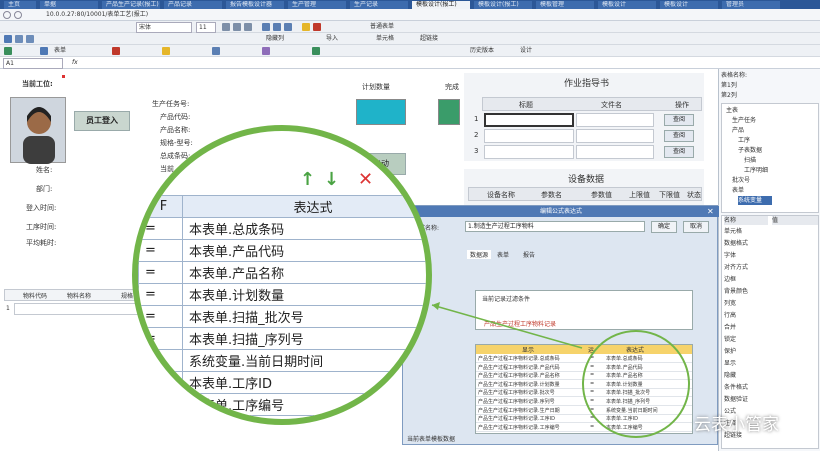 Image resolution: width=820 pixels, height=451 pixels. What do you see at coordinates (304, 206) in the screenshot?
I see `expression-header: 表达式` at bounding box center [304, 206].